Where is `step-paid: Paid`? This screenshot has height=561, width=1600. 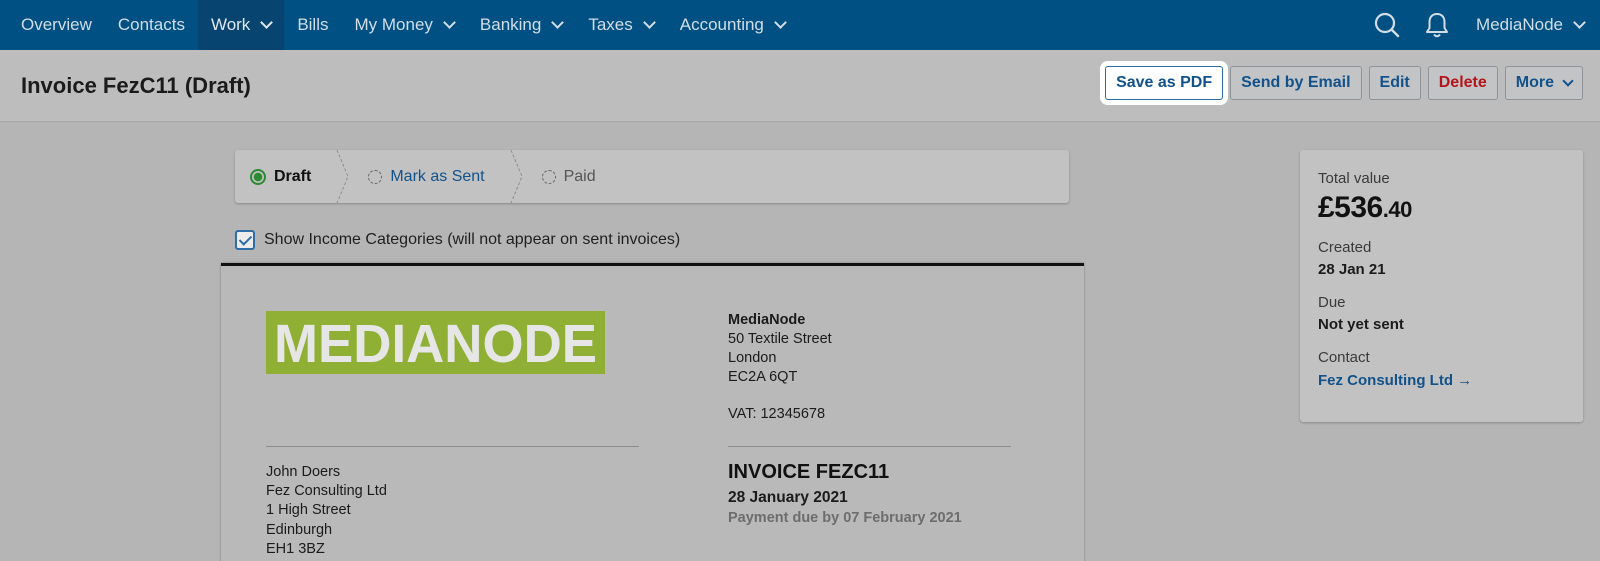 step-paid: Paid is located at coordinates (568, 176).